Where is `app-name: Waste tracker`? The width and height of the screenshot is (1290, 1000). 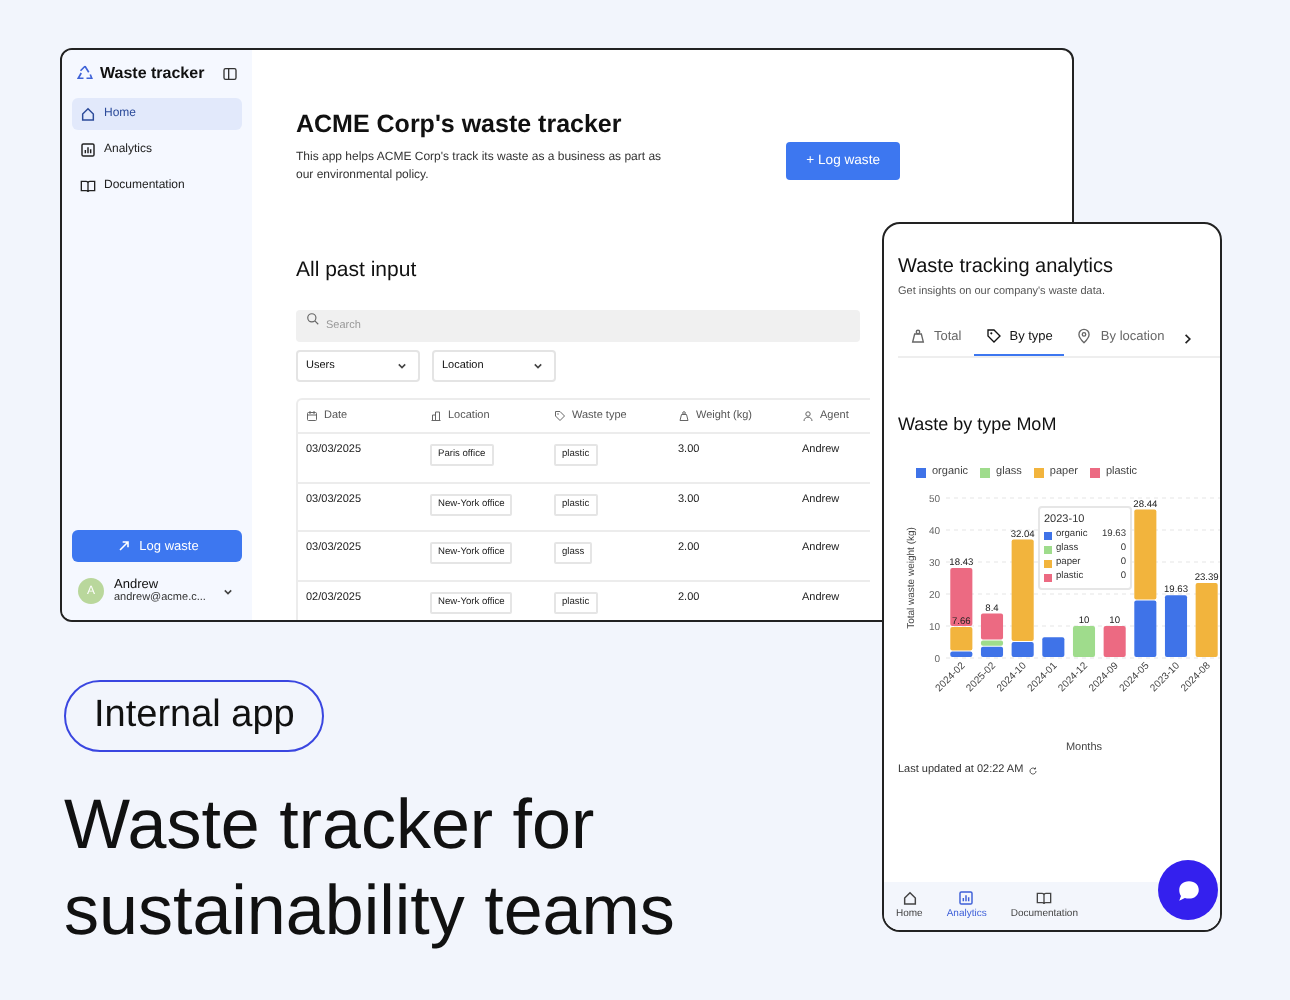 app-name: Waste tracker is located at coordinates (153, 73).